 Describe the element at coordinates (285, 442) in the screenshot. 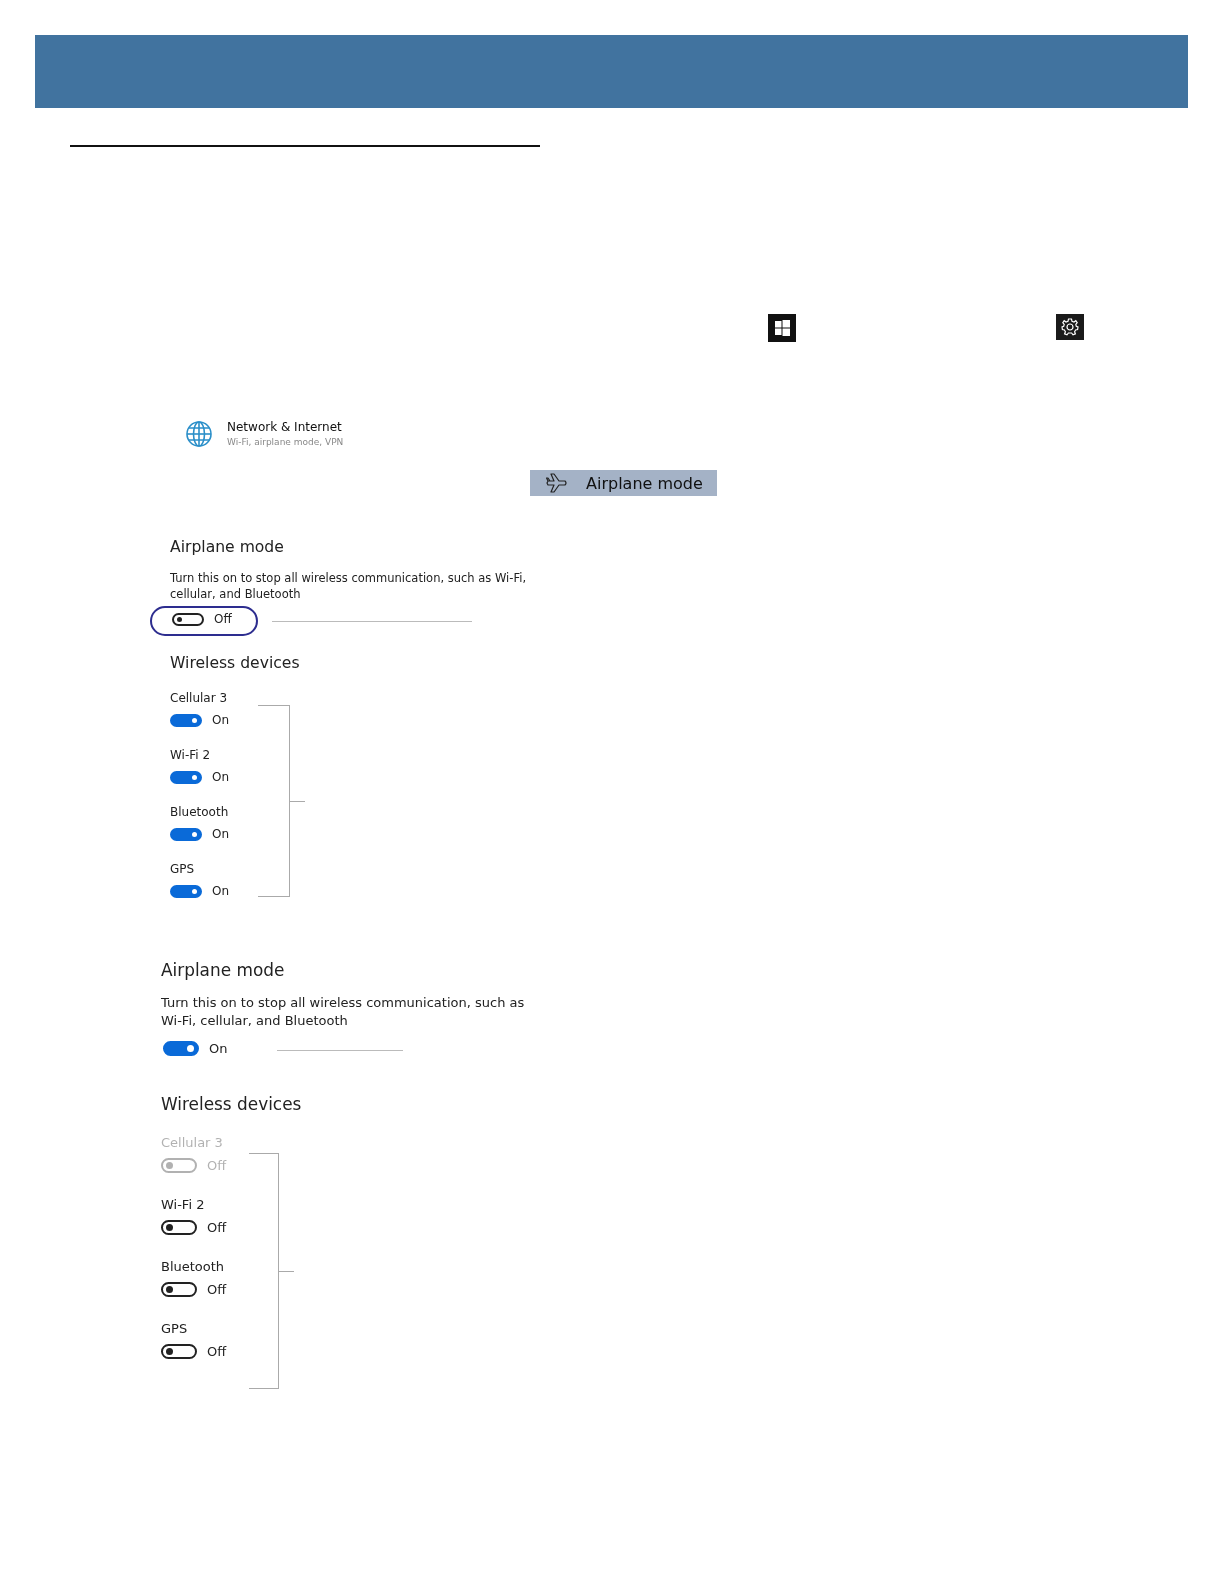

I see `network-subtitle: Wi-Fi, airplane mode, VPN` at that location.